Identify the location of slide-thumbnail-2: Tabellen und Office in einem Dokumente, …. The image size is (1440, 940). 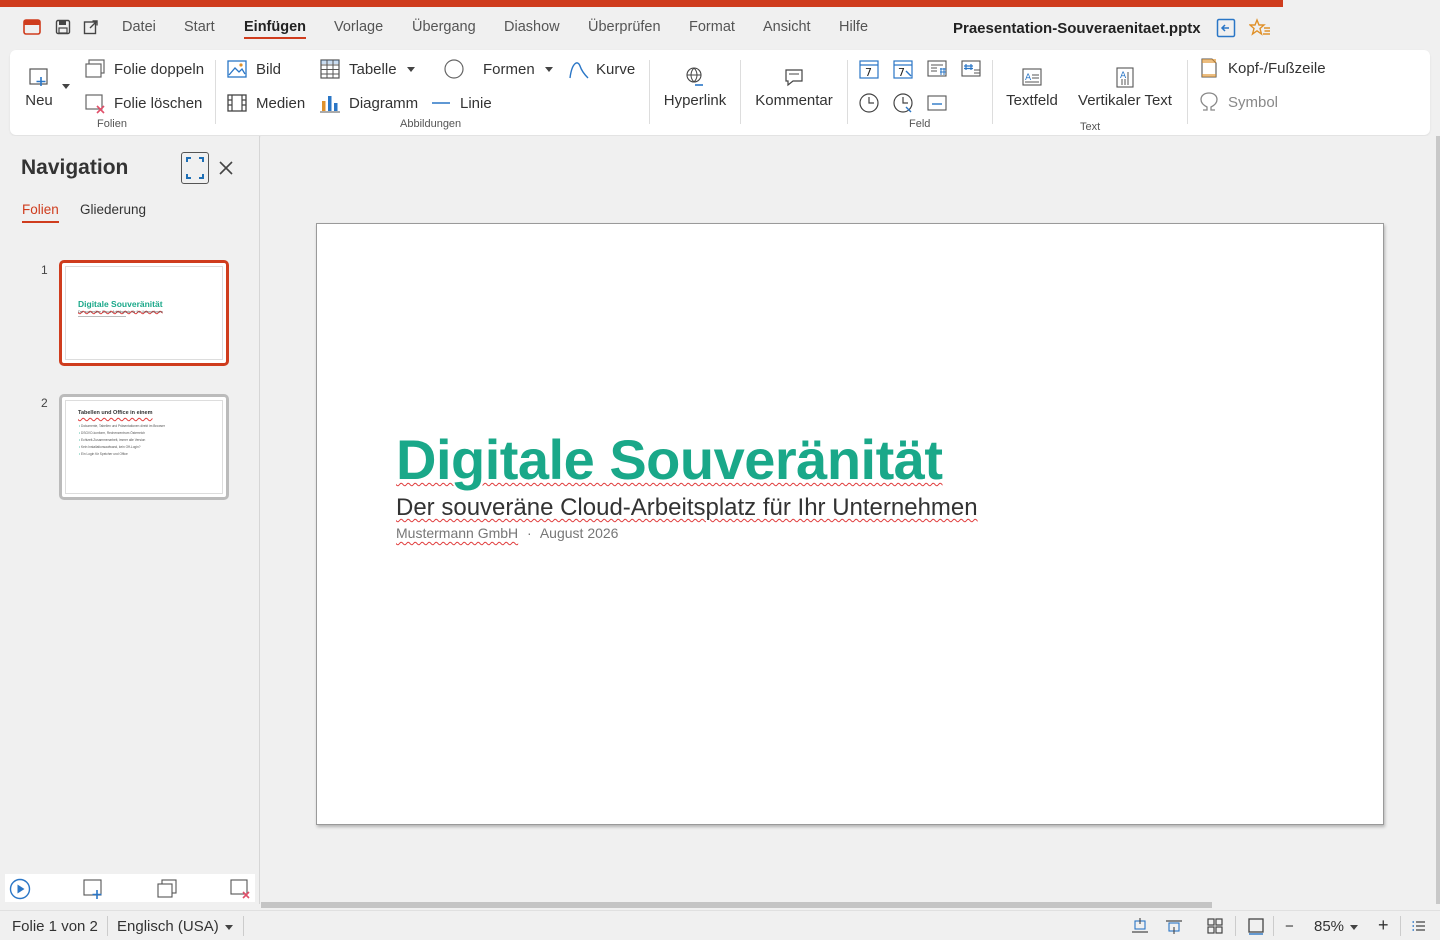
(144, 447).